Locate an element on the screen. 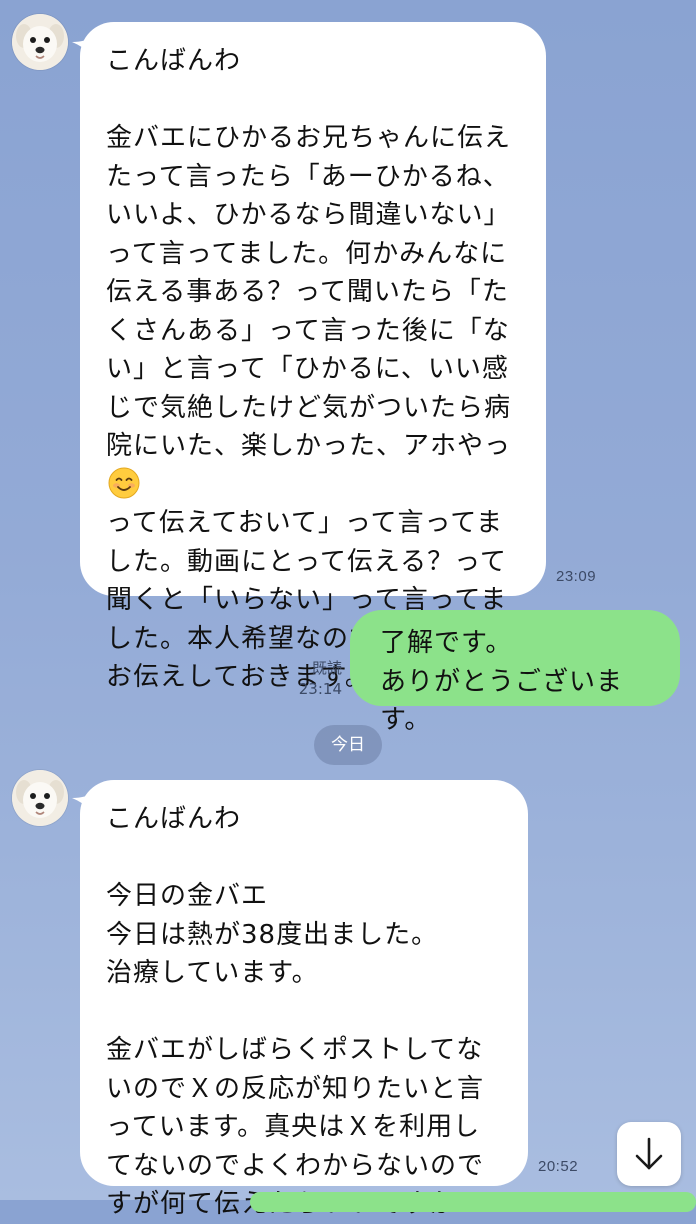 The width and height of the screenshot is (696, 1224). read-label: 既読 is located at coordinates (326, 668).